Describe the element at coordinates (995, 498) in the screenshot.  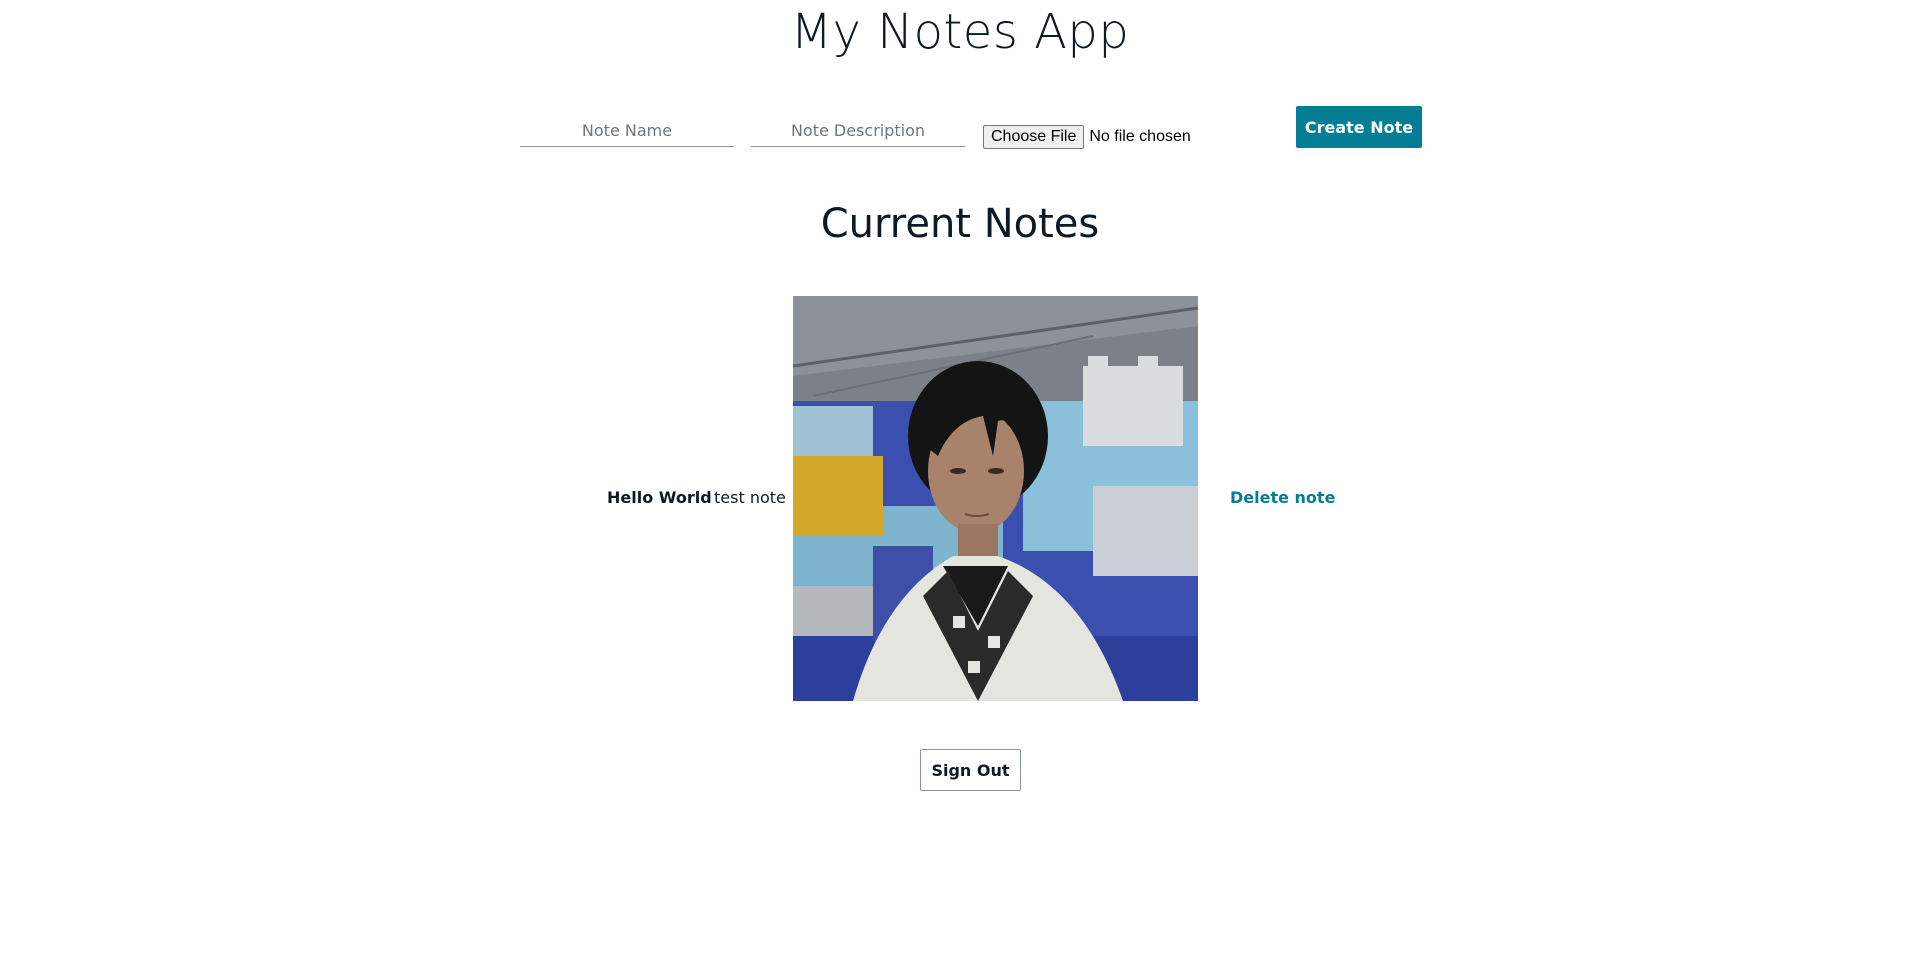
I see `note-image` at that location.